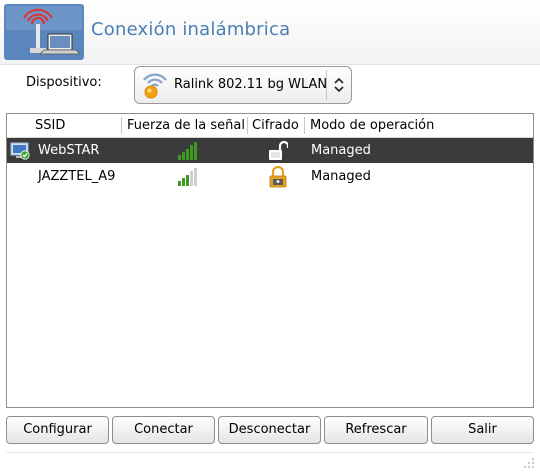 The height and width of the screenshot is (476, 540). Describe the element at coordinates (69, 150) in the screenshot. I see `ssid-cell: WebSTAR` at that location.